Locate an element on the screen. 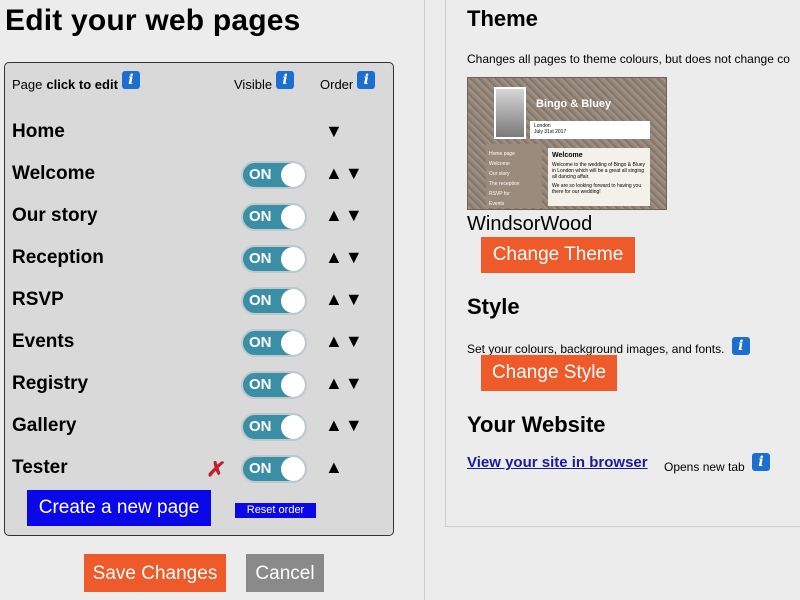 The height and width of the screenshot is (600, 800). page-link-registry: Registry is located at coordinates (50, 384).